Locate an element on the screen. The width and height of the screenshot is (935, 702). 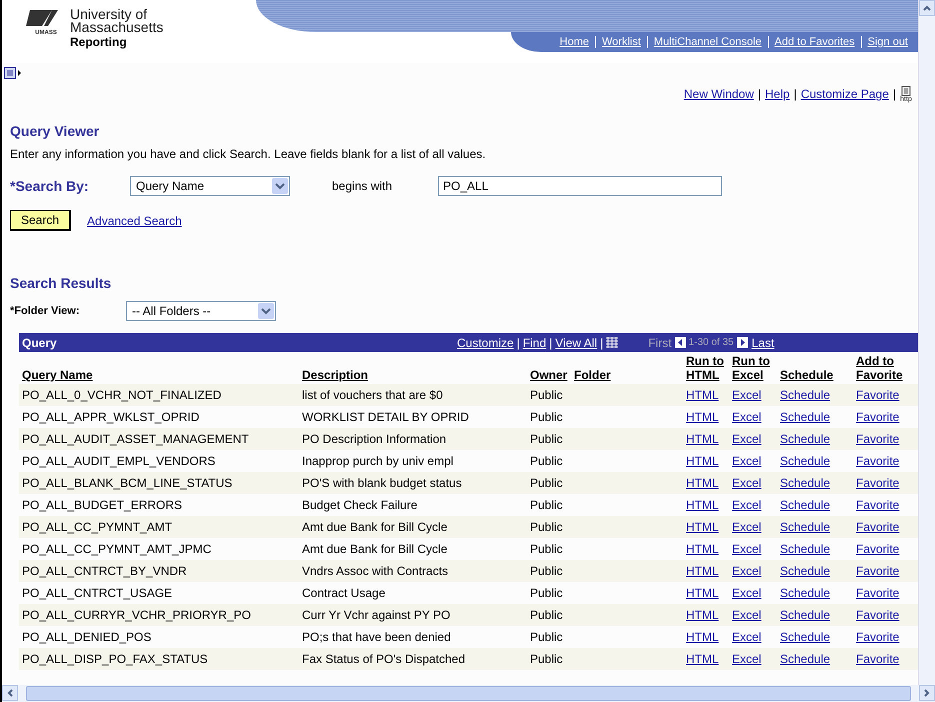
operator-label: begins with is located at coordinates (363, 186).